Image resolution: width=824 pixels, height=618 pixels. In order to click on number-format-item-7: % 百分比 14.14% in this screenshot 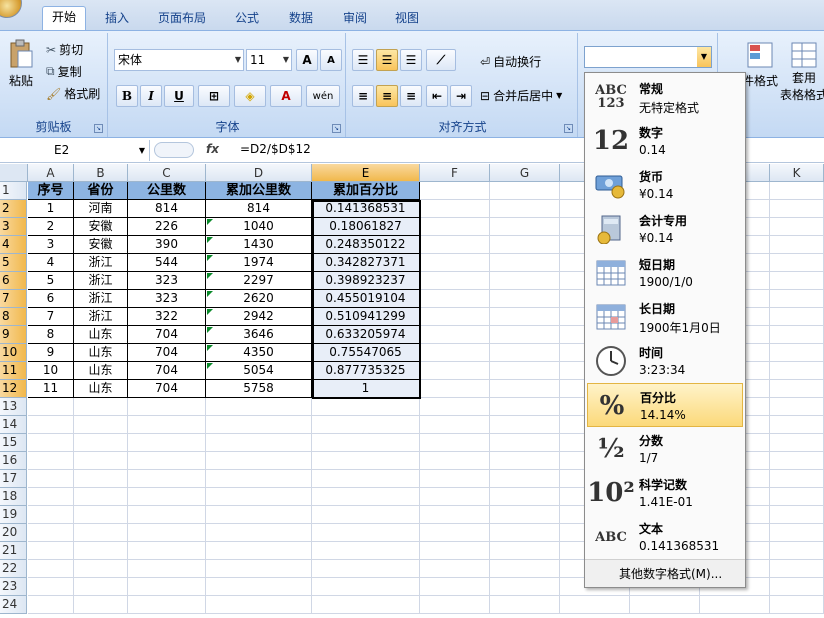, I will do `click(665, 405)`.